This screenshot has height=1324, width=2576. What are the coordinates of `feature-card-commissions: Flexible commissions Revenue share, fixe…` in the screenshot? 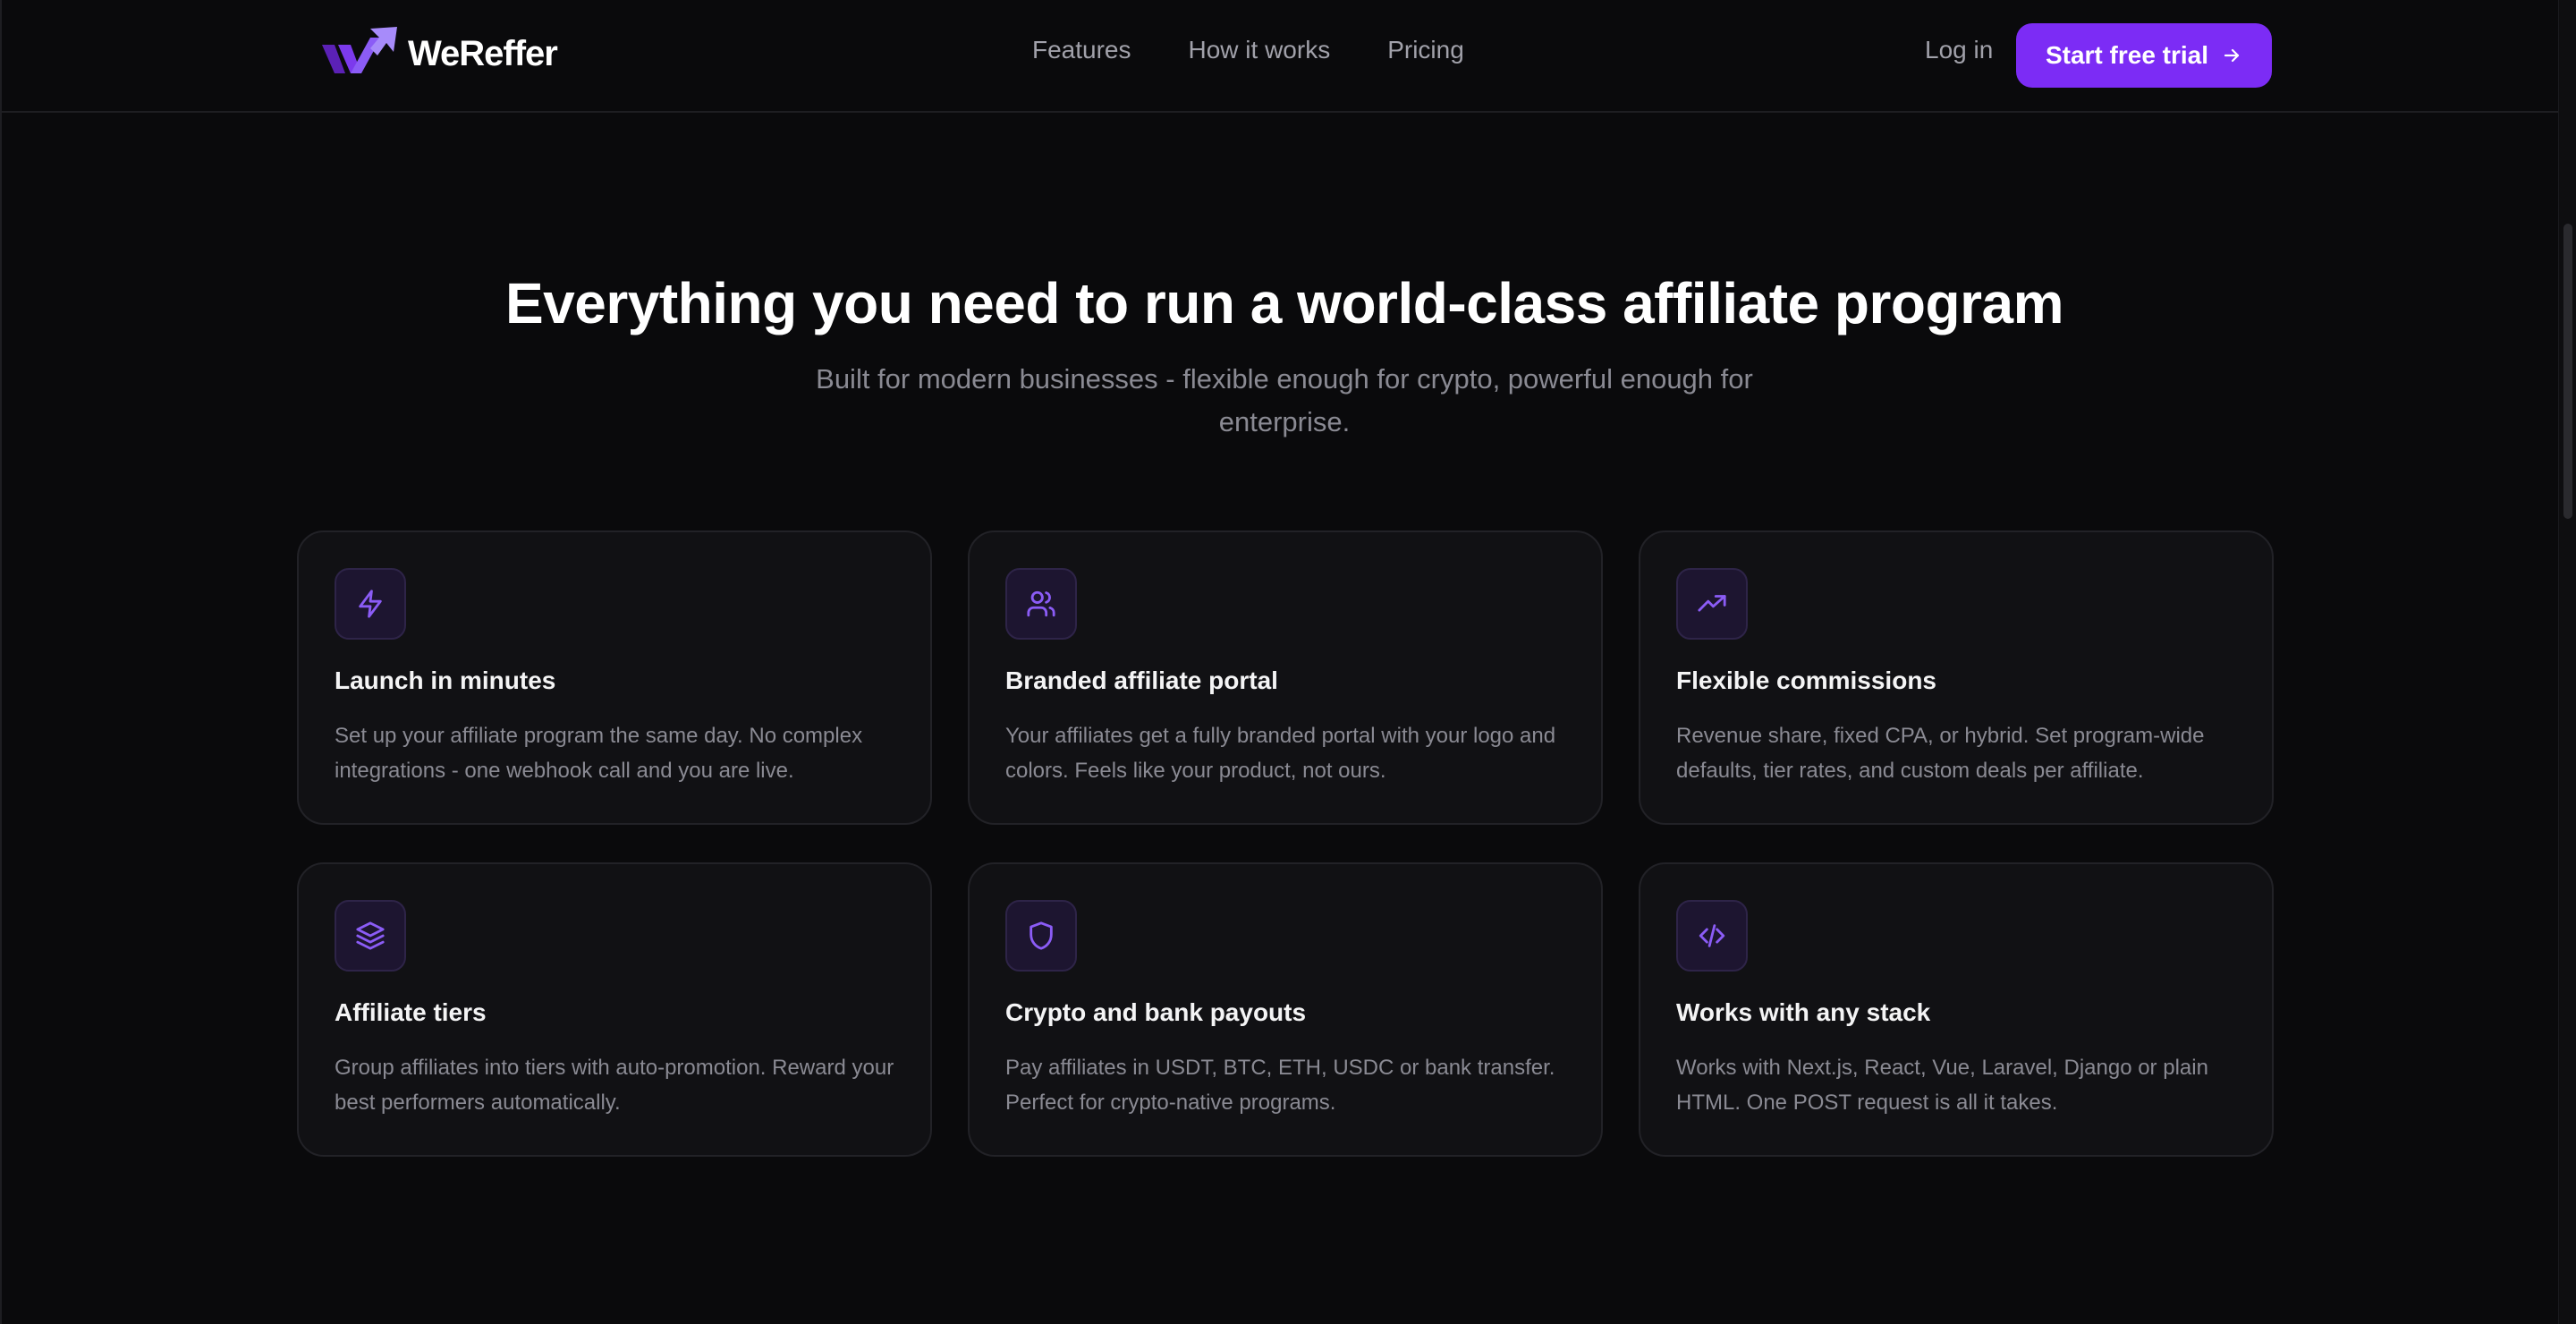 It's located at (1956, 677).